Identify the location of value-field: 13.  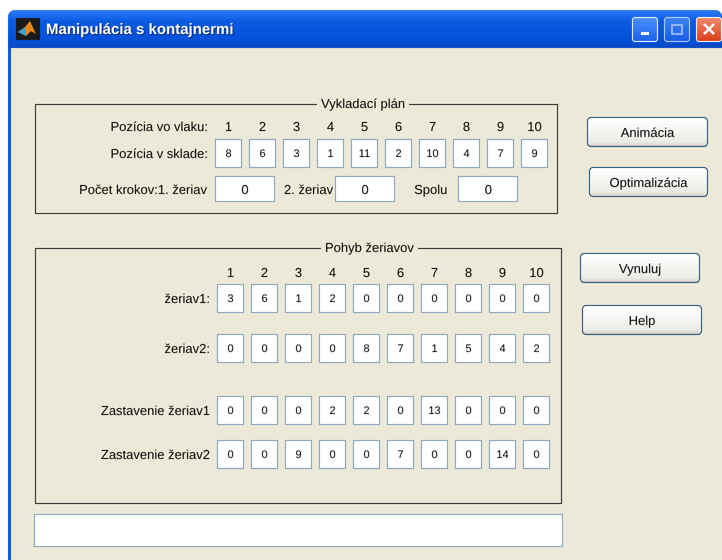
(434, 410).